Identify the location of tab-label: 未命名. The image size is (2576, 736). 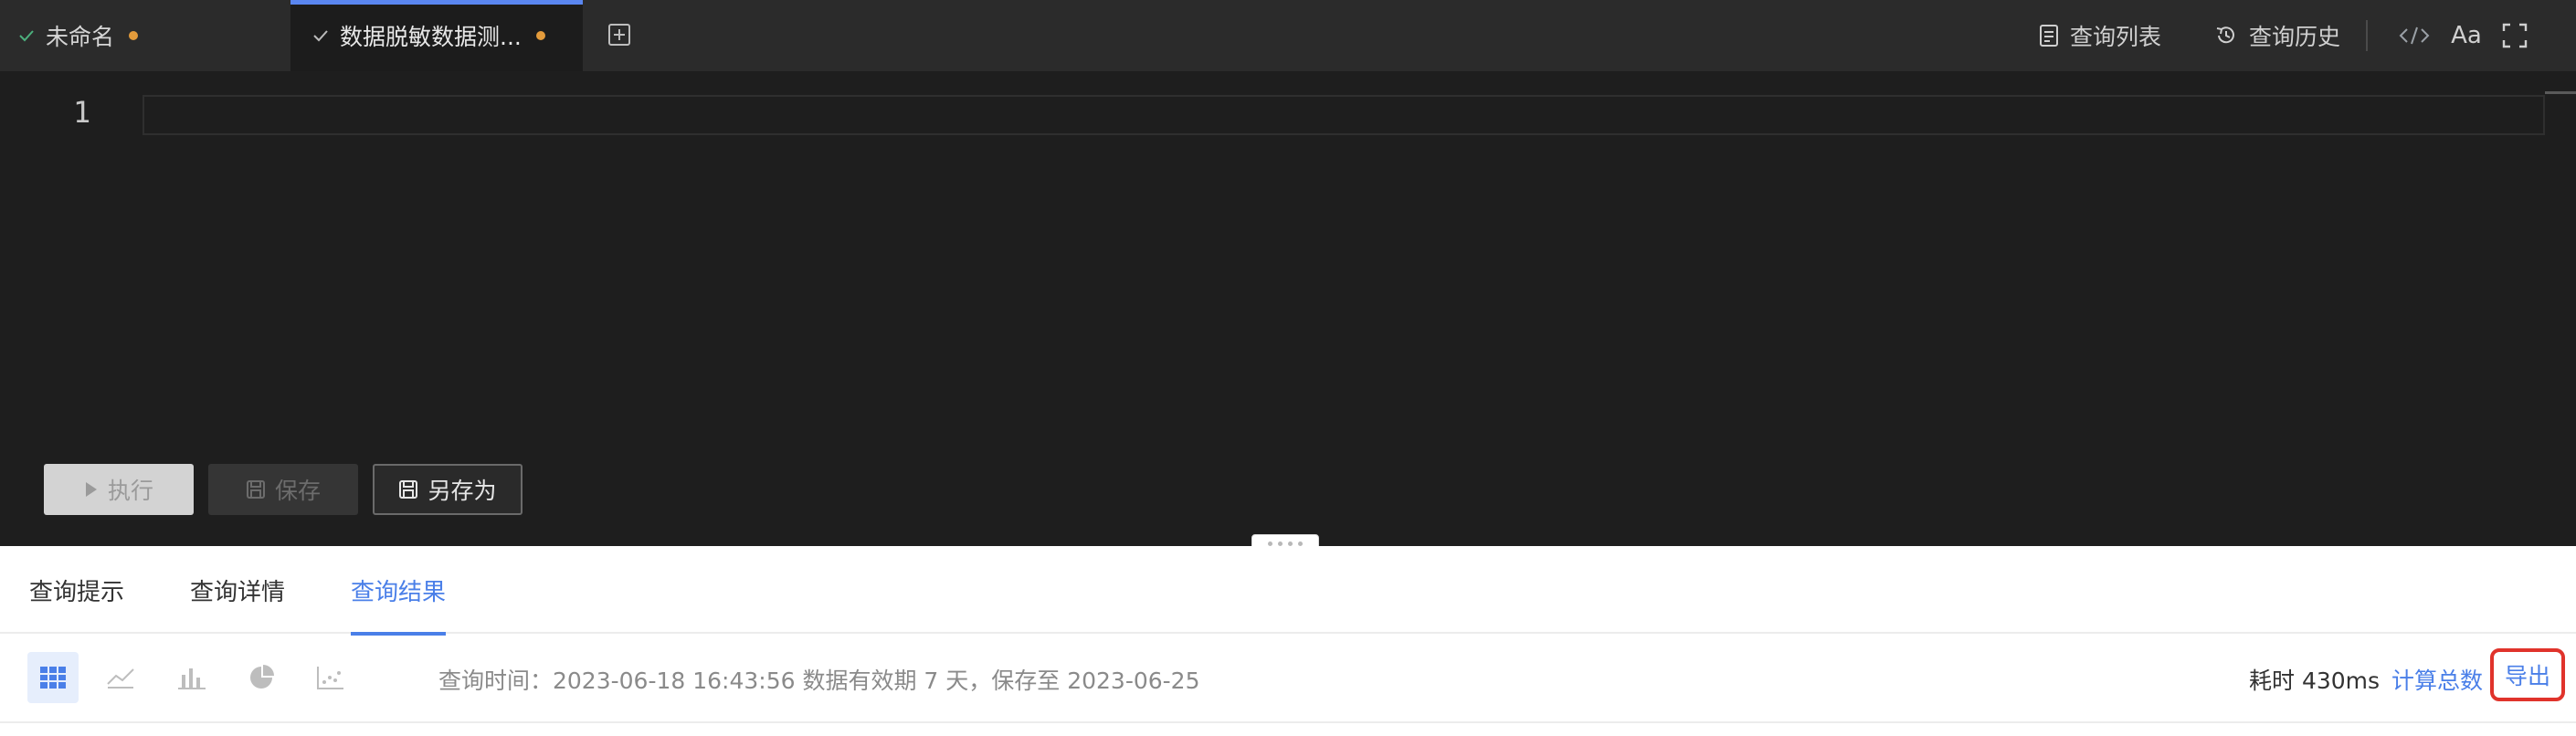
(80, 37).